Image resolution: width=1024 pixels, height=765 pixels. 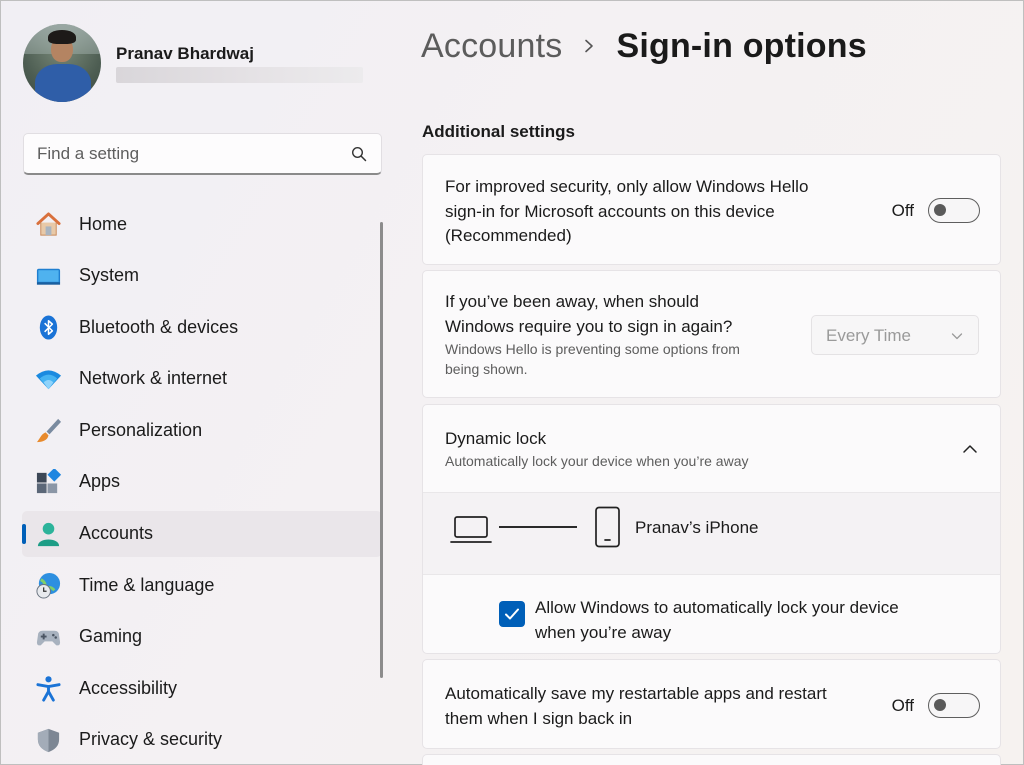 I want to click on search-icon, so click(x=359, y=154).